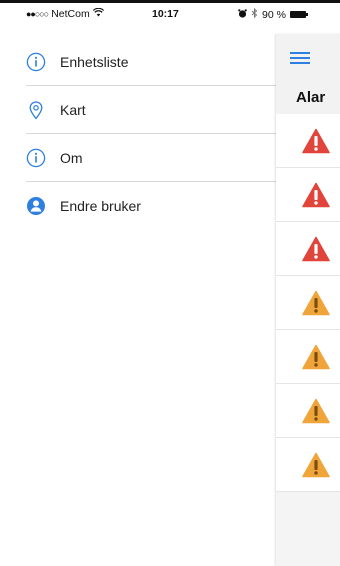 The width and height of the screenshot is (340, 566). Describe the element at coordinates (308, 74) in the screenshot. I see `panel-header: Alar` at that location.